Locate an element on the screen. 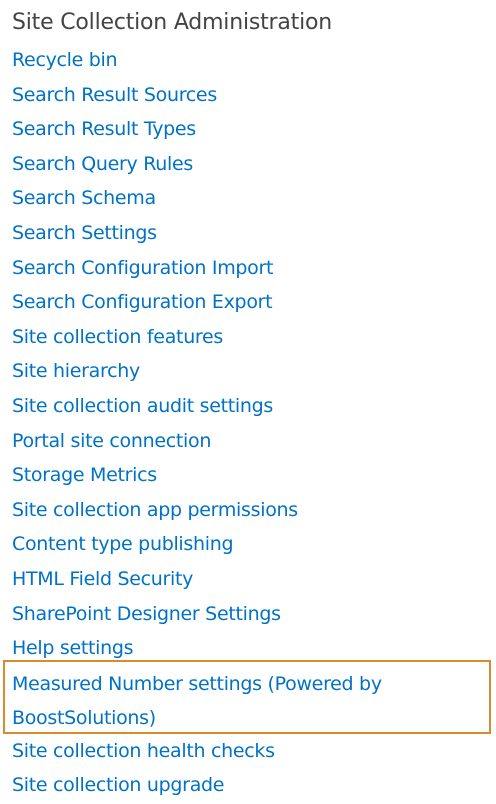 This screenshot has height=804, width=496. site-hierarchy-link: Site hierarchy is located at coordinates (76, 371).